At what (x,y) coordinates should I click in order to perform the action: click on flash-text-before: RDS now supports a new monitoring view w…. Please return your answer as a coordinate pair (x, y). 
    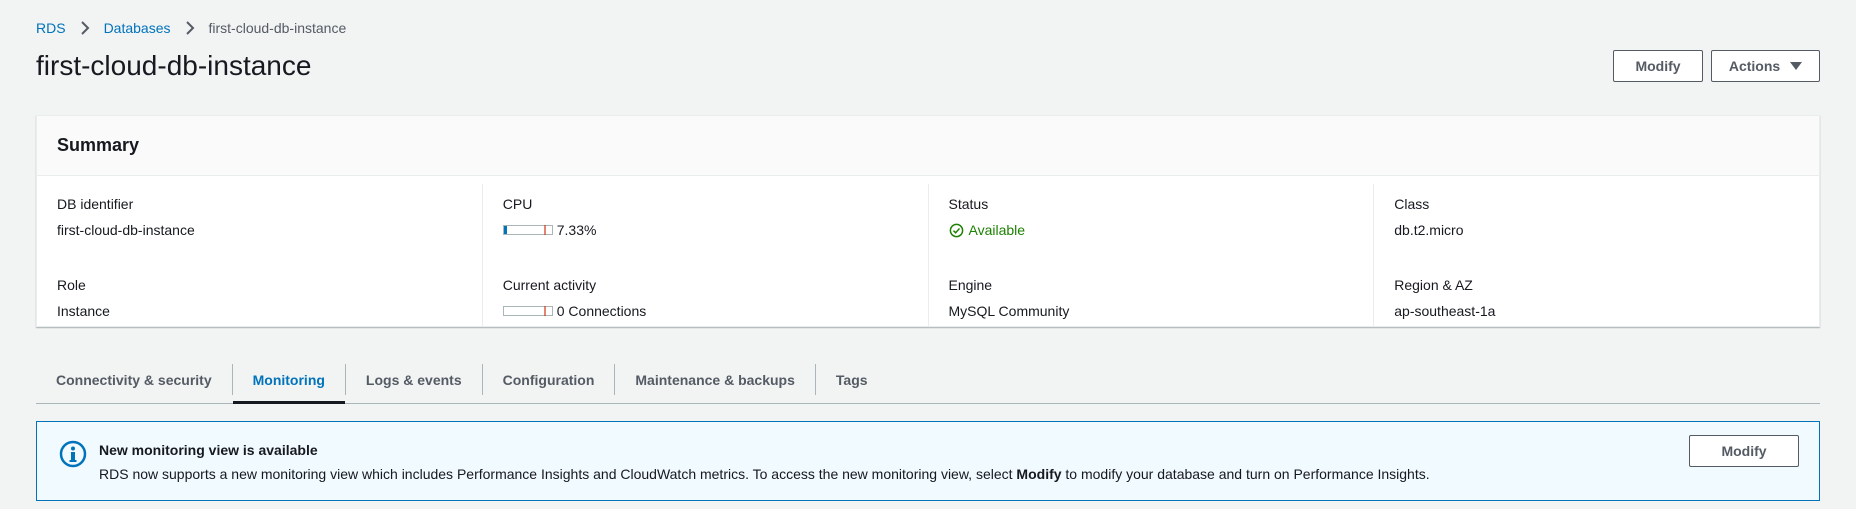
    Looking at the image, I should click on (558, 474).